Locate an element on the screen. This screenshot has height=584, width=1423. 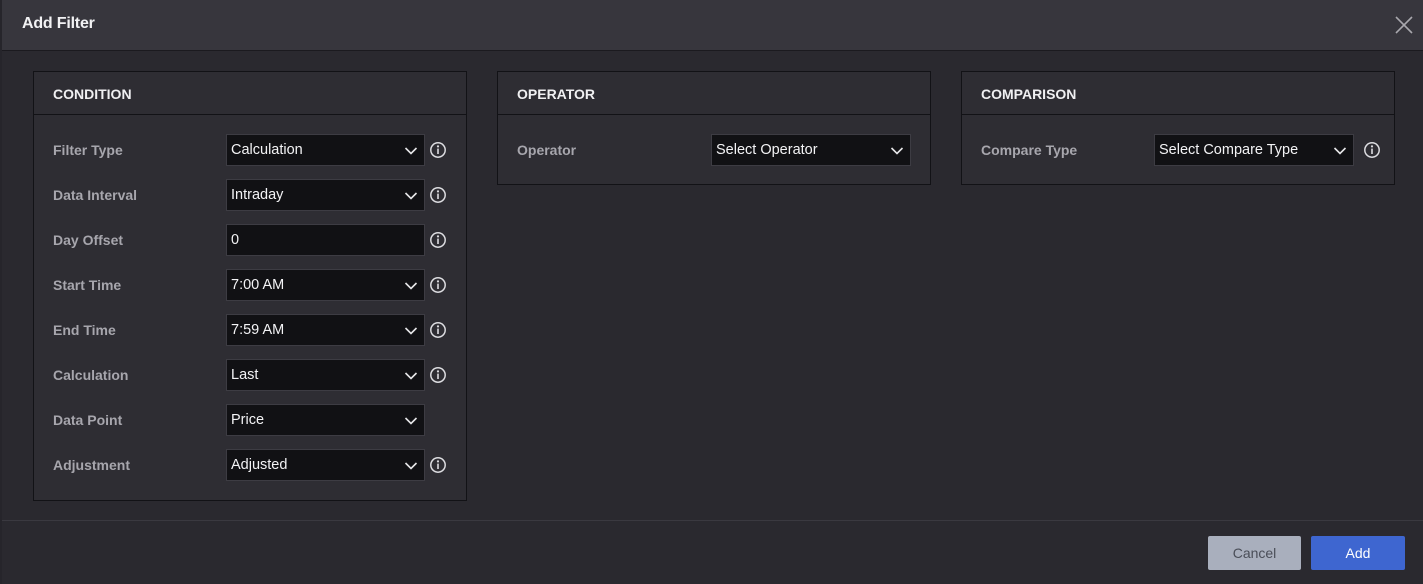
data-interval-select: Intraday is located at coordinates (325, 195).